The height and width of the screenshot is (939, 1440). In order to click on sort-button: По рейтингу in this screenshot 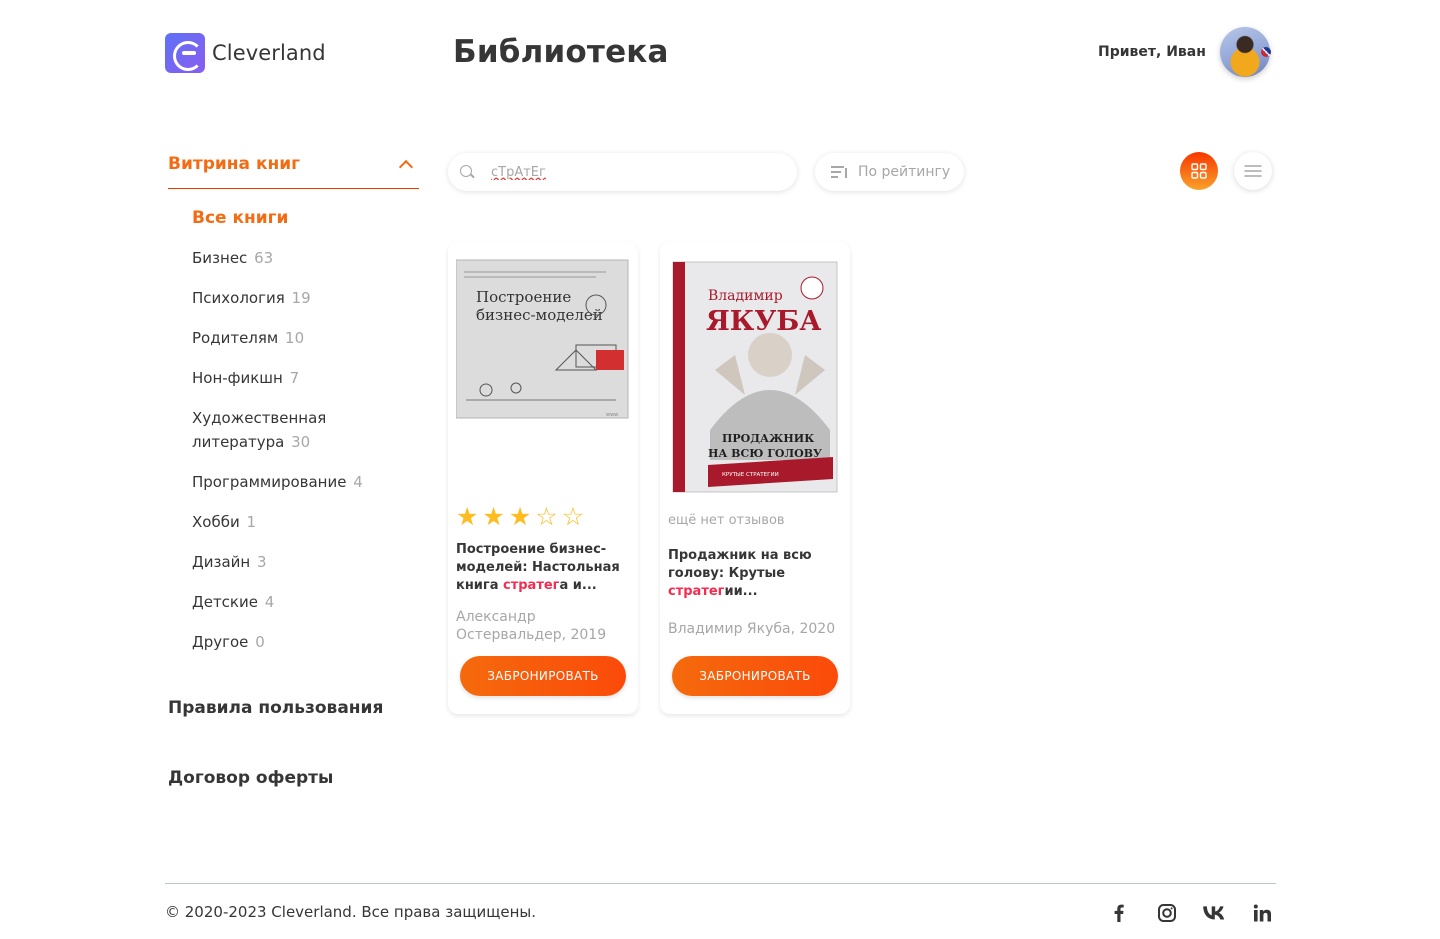, I will do `click(889, 172)`.